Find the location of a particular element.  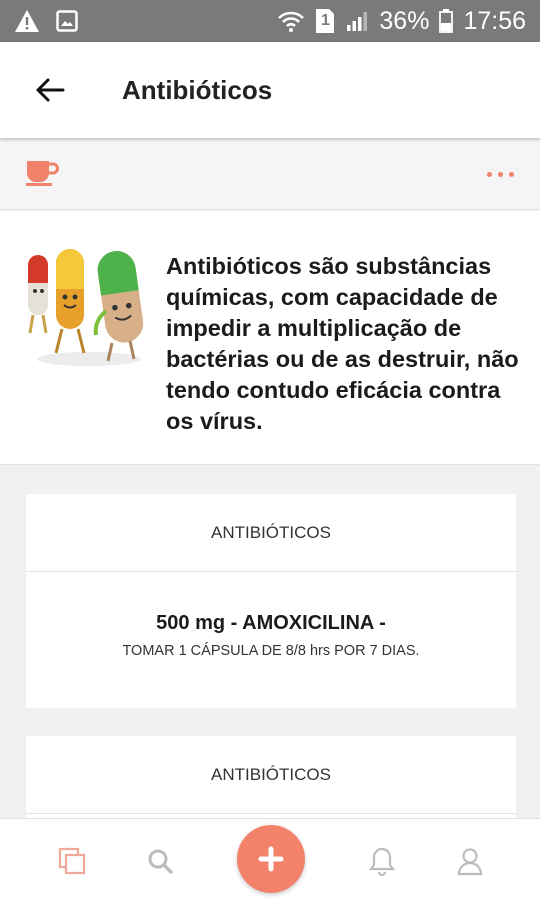

app-bar: Antibióticos is located at coordinates (270, 90).